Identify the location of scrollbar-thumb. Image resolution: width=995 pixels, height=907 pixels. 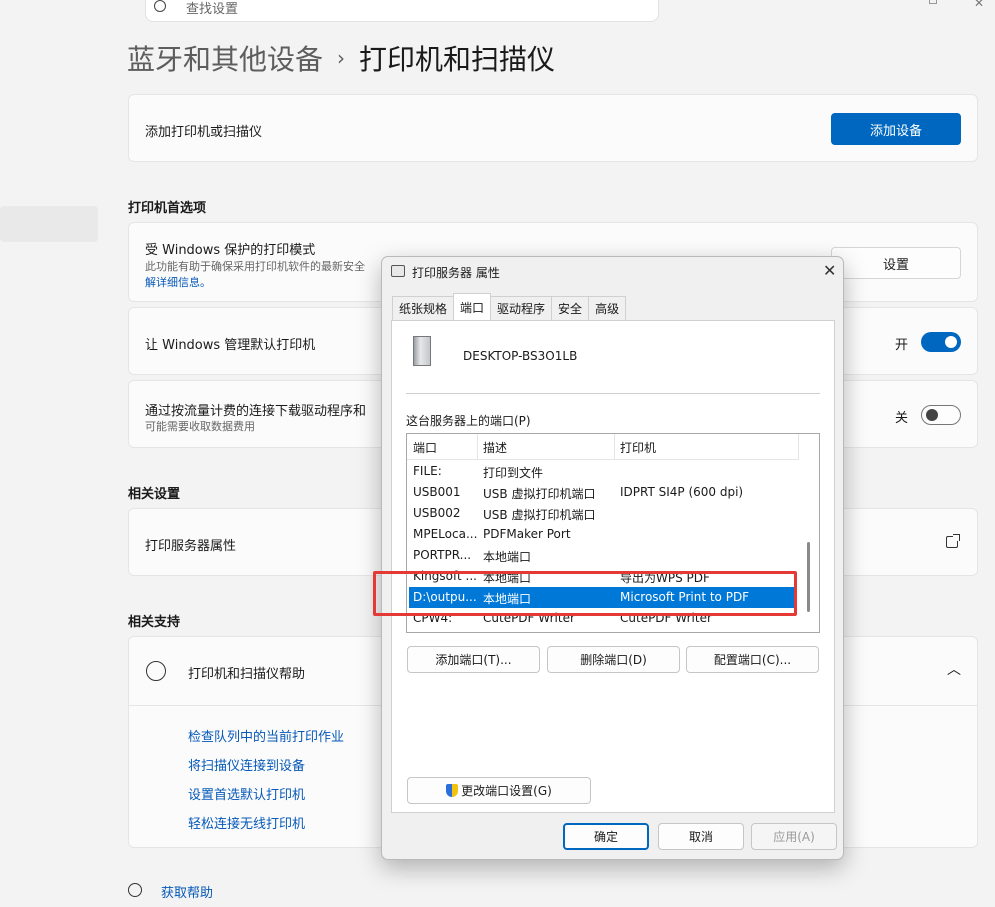
(808, 577).